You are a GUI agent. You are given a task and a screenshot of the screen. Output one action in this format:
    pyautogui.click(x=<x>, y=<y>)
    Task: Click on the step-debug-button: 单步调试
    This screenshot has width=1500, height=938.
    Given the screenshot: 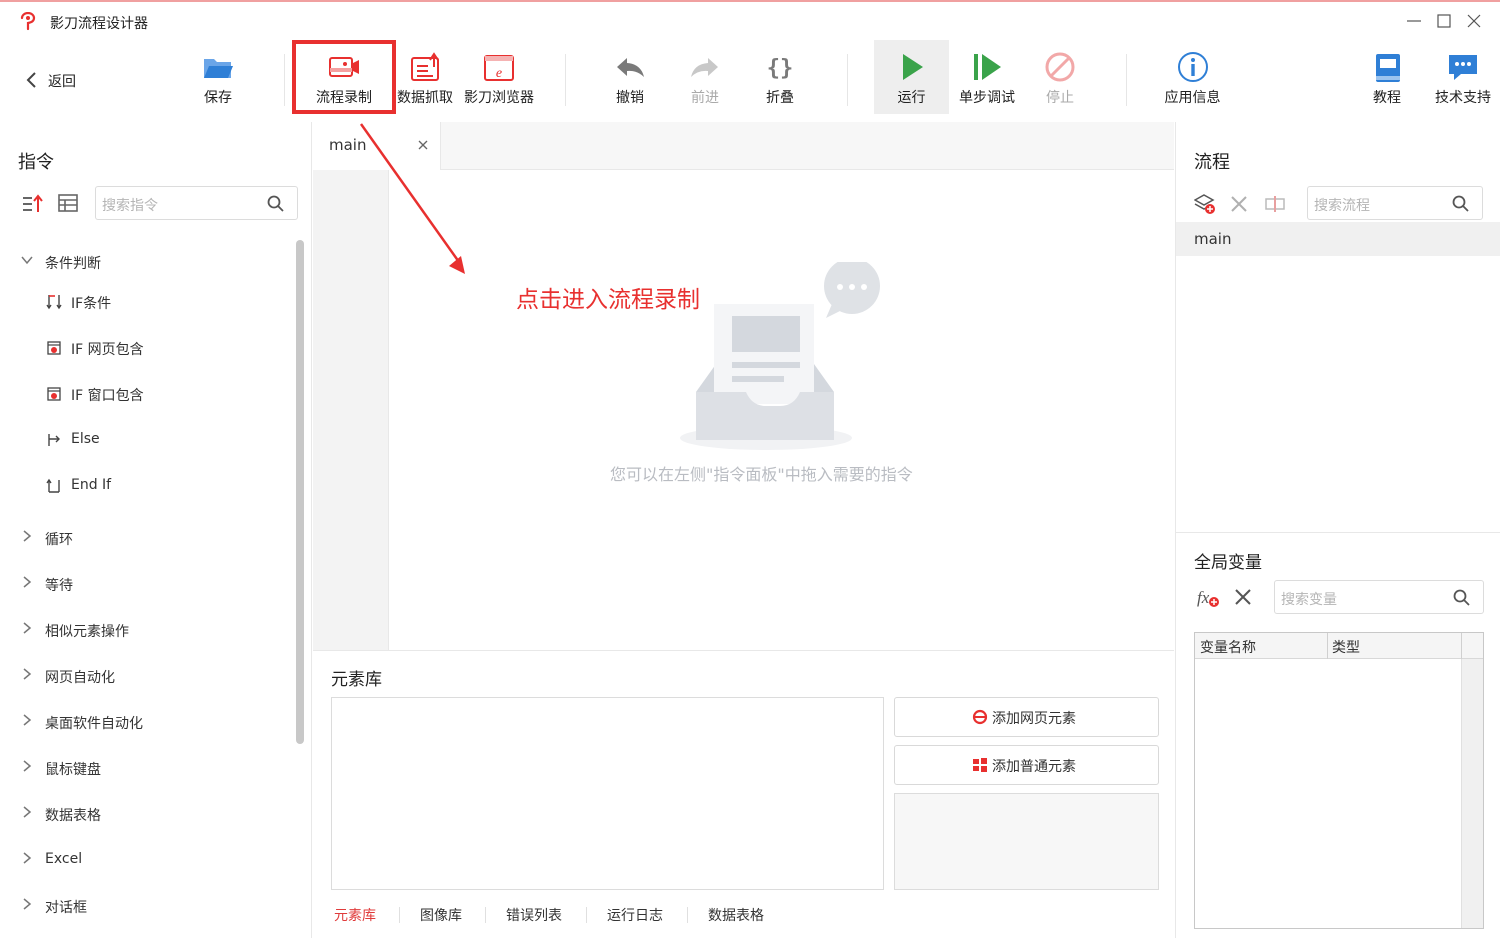 What is the action you would take?
    pyautogui.click(x=987, y=77)
    